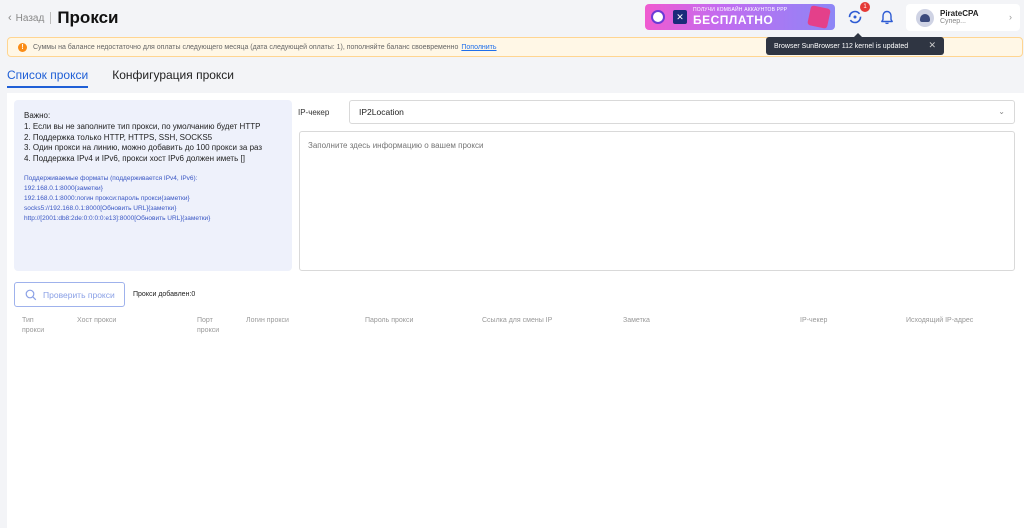 The image size is (1024, 528). What do you see at coordinates (208, 325) in the screenshot?
I see `column-header: Порт прокси` at bounding box center [208, 325].